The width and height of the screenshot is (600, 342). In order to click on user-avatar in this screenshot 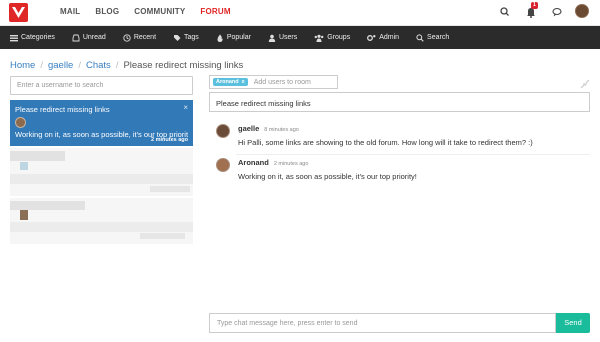, I will do `click(583, 12)`.